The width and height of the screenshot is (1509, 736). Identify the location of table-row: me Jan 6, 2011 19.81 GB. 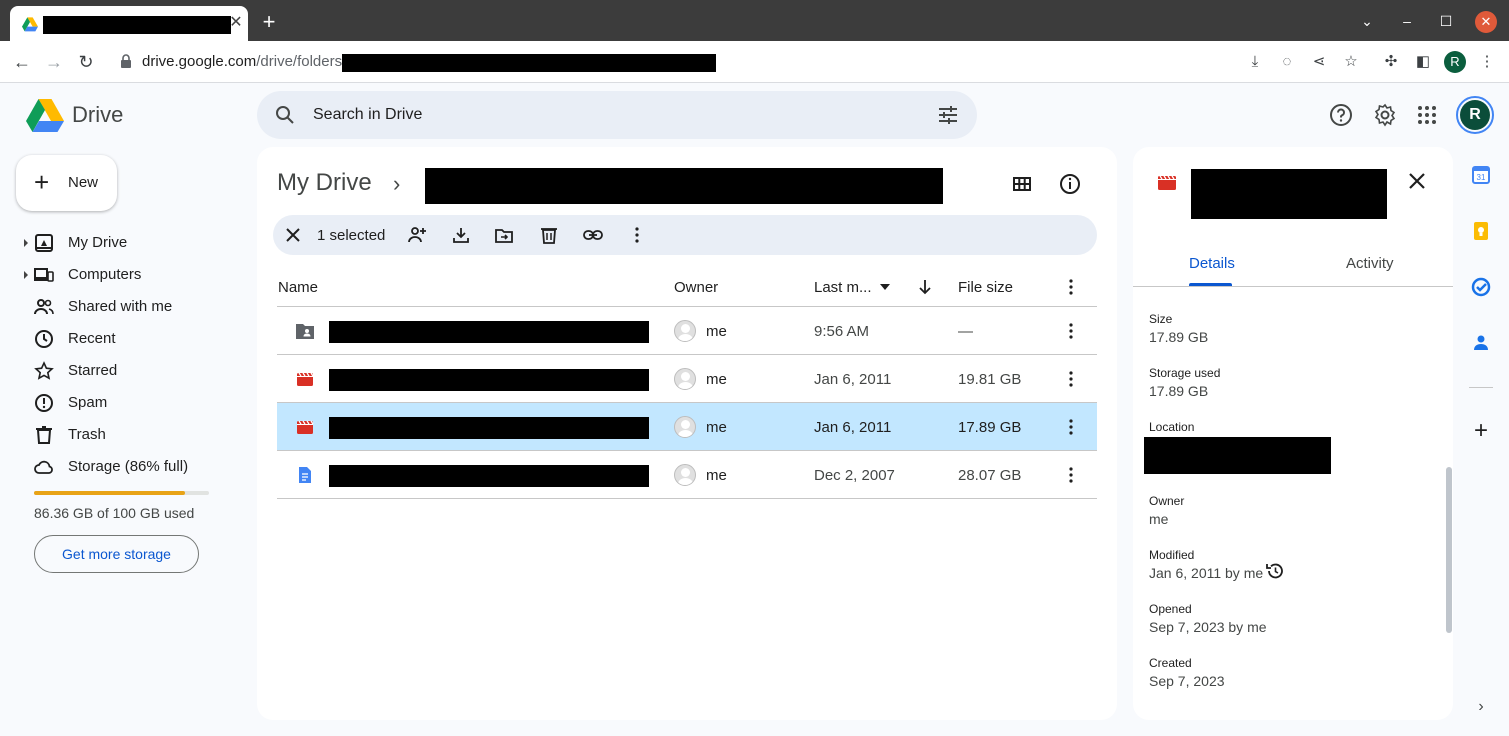
(687, 379).